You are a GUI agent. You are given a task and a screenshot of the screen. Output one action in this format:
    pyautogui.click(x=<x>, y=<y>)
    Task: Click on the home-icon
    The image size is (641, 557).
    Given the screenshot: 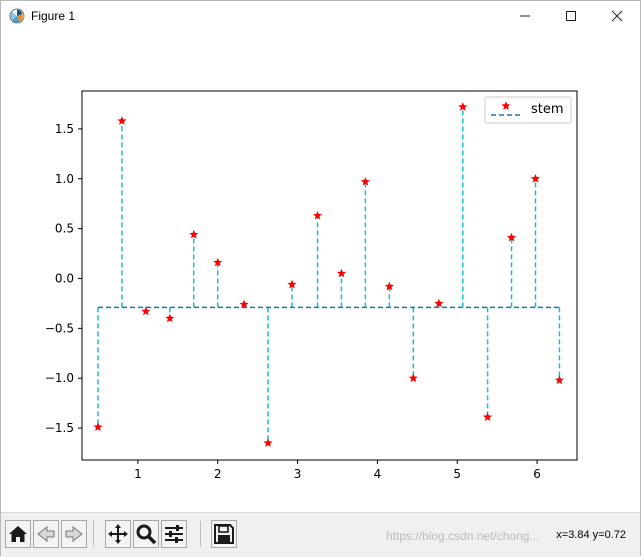 What is the action you would take?
    pyautogui.click(x=18, y=534)
    